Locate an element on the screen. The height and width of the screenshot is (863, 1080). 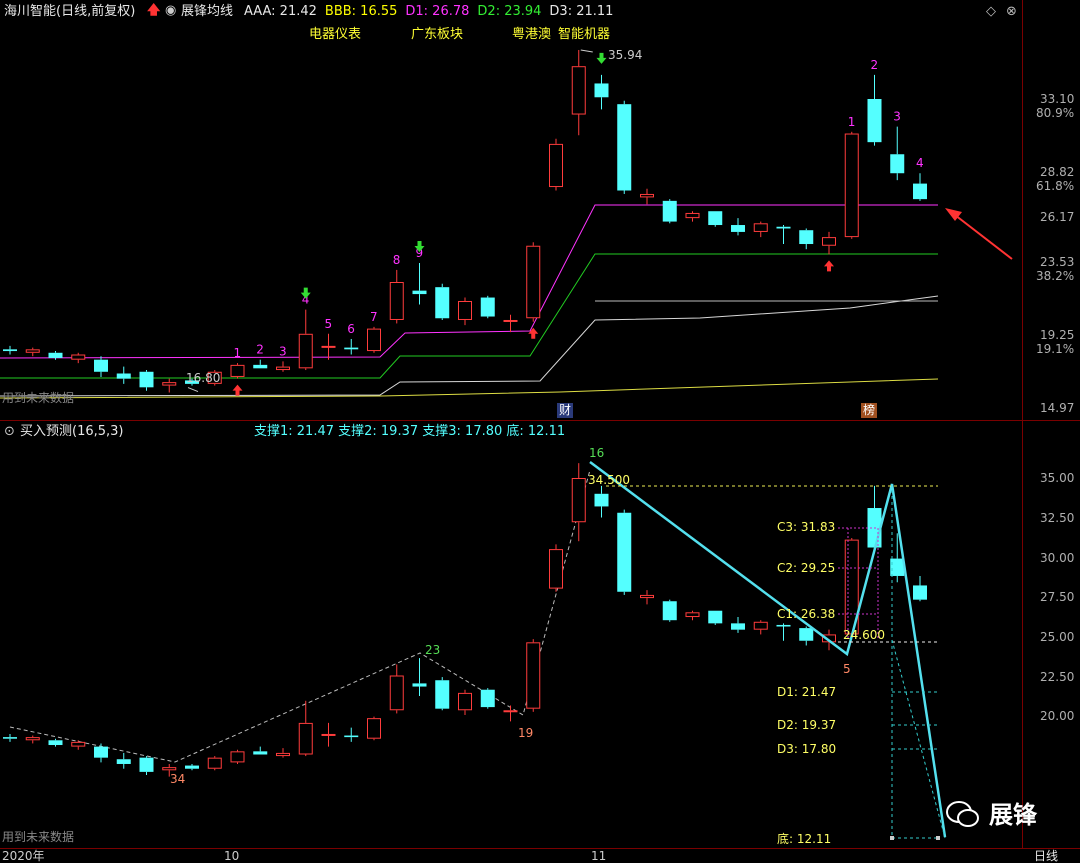
high-price-label: 35.94 is located at coordinates (625, 55).